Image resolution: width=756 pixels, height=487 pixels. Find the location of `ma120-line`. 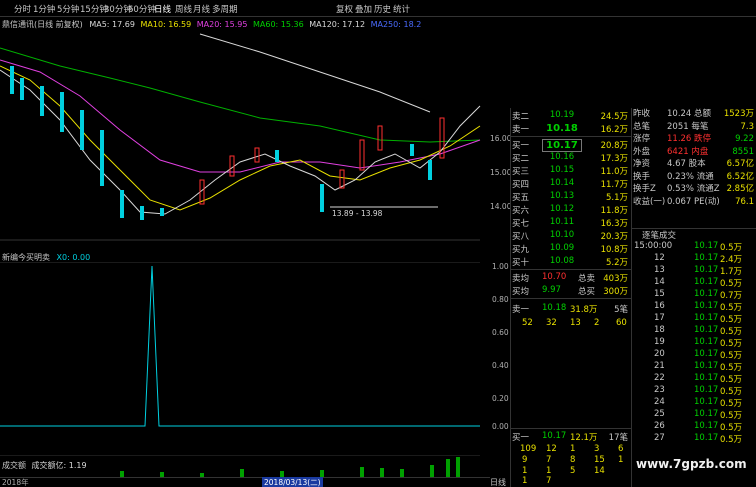

ma120-line is located at coordinates (315, 73).